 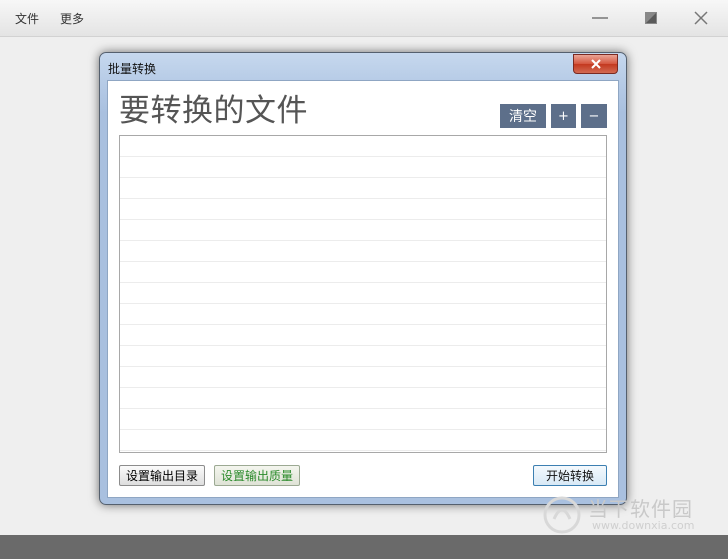 I want to click on menu-file: 文件, so click(x=27, y=18).